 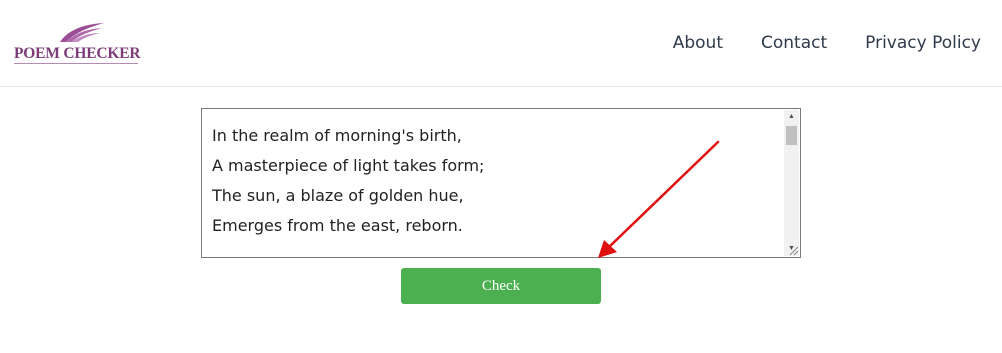 I want to click on site-logo: POEM CHECKER, so click(x=77, y=43).